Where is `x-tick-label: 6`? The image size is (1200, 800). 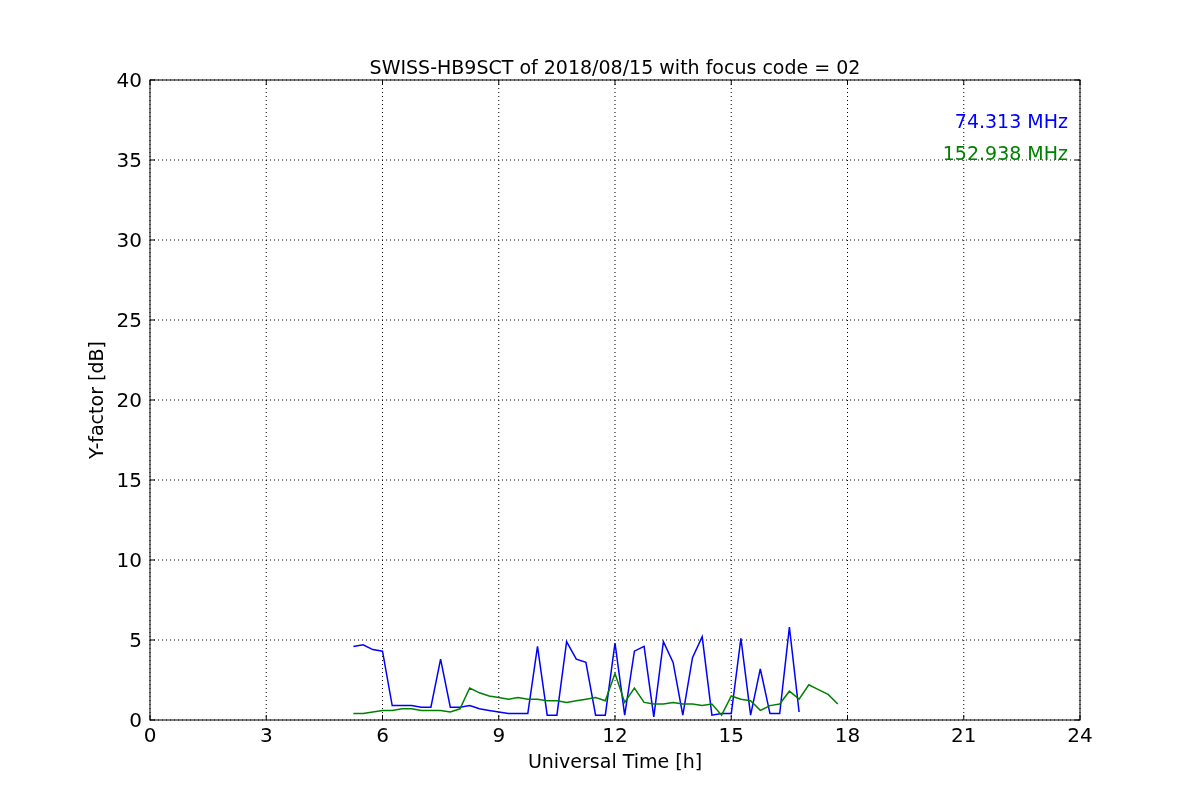 x-tick-label: 6 is located at coordinates (382, 735).